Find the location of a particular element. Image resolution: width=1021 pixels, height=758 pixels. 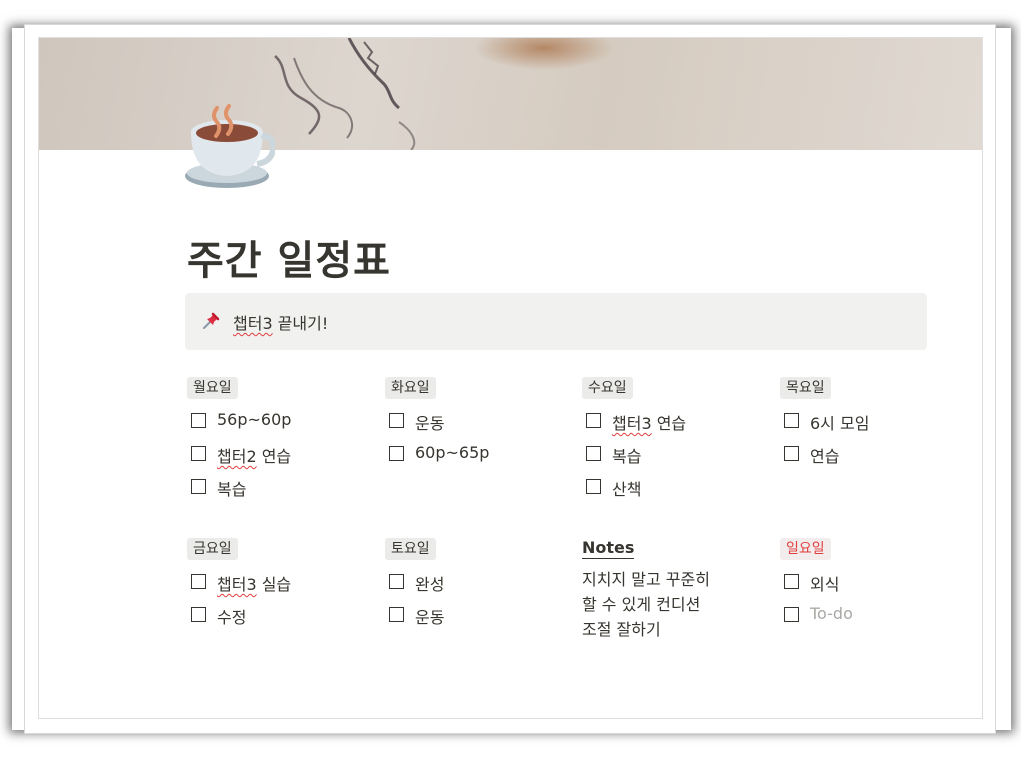

todo-item: To-do is located at coordinates (870, 615).